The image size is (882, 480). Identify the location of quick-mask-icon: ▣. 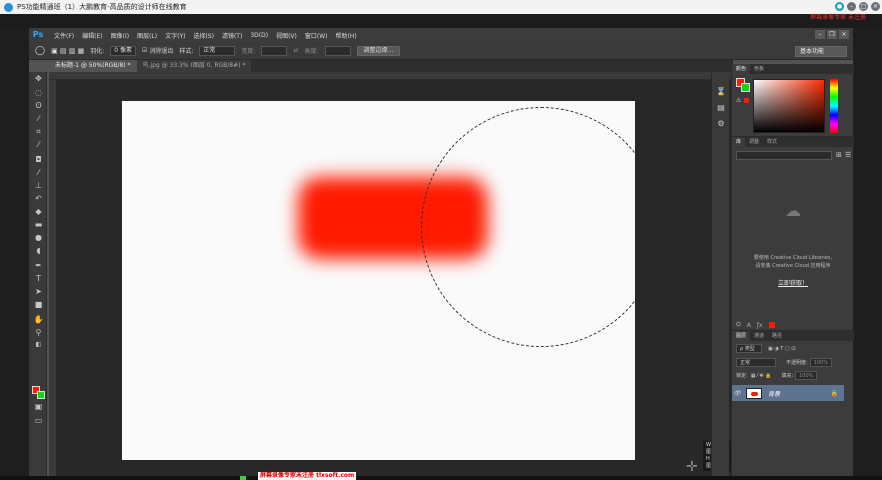
(38, 407).